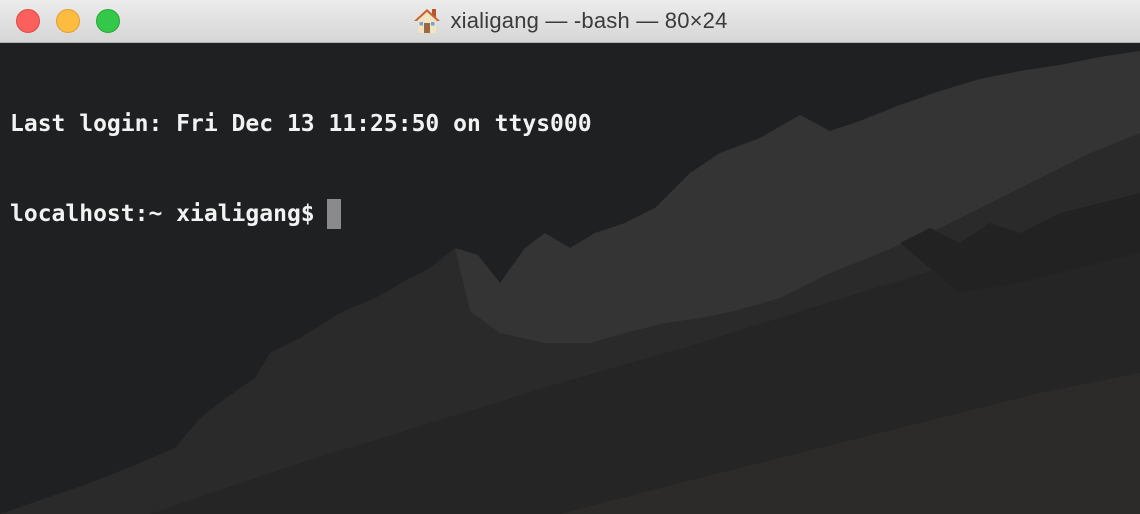 This screenshot has height=514, width=1140. I want to click on prompt-line: localhost:~ xialigang$, so click(301, 214).